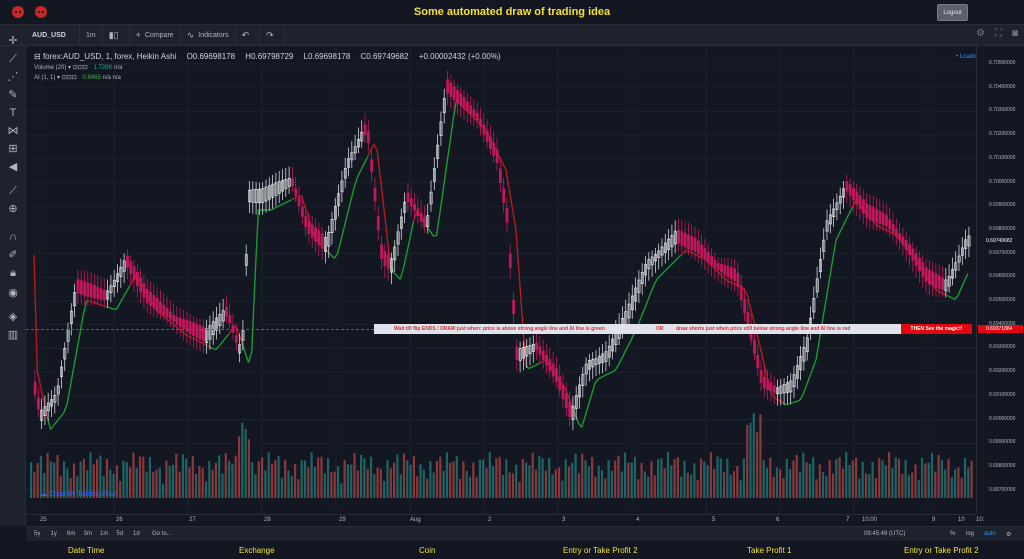 The height and width of the screenshot is (559, 1024). What do you see at coordinates (208, 35) in the screenshot?
I see `indicators-button: ∿ Indicators` at bounding box center [208, 35].